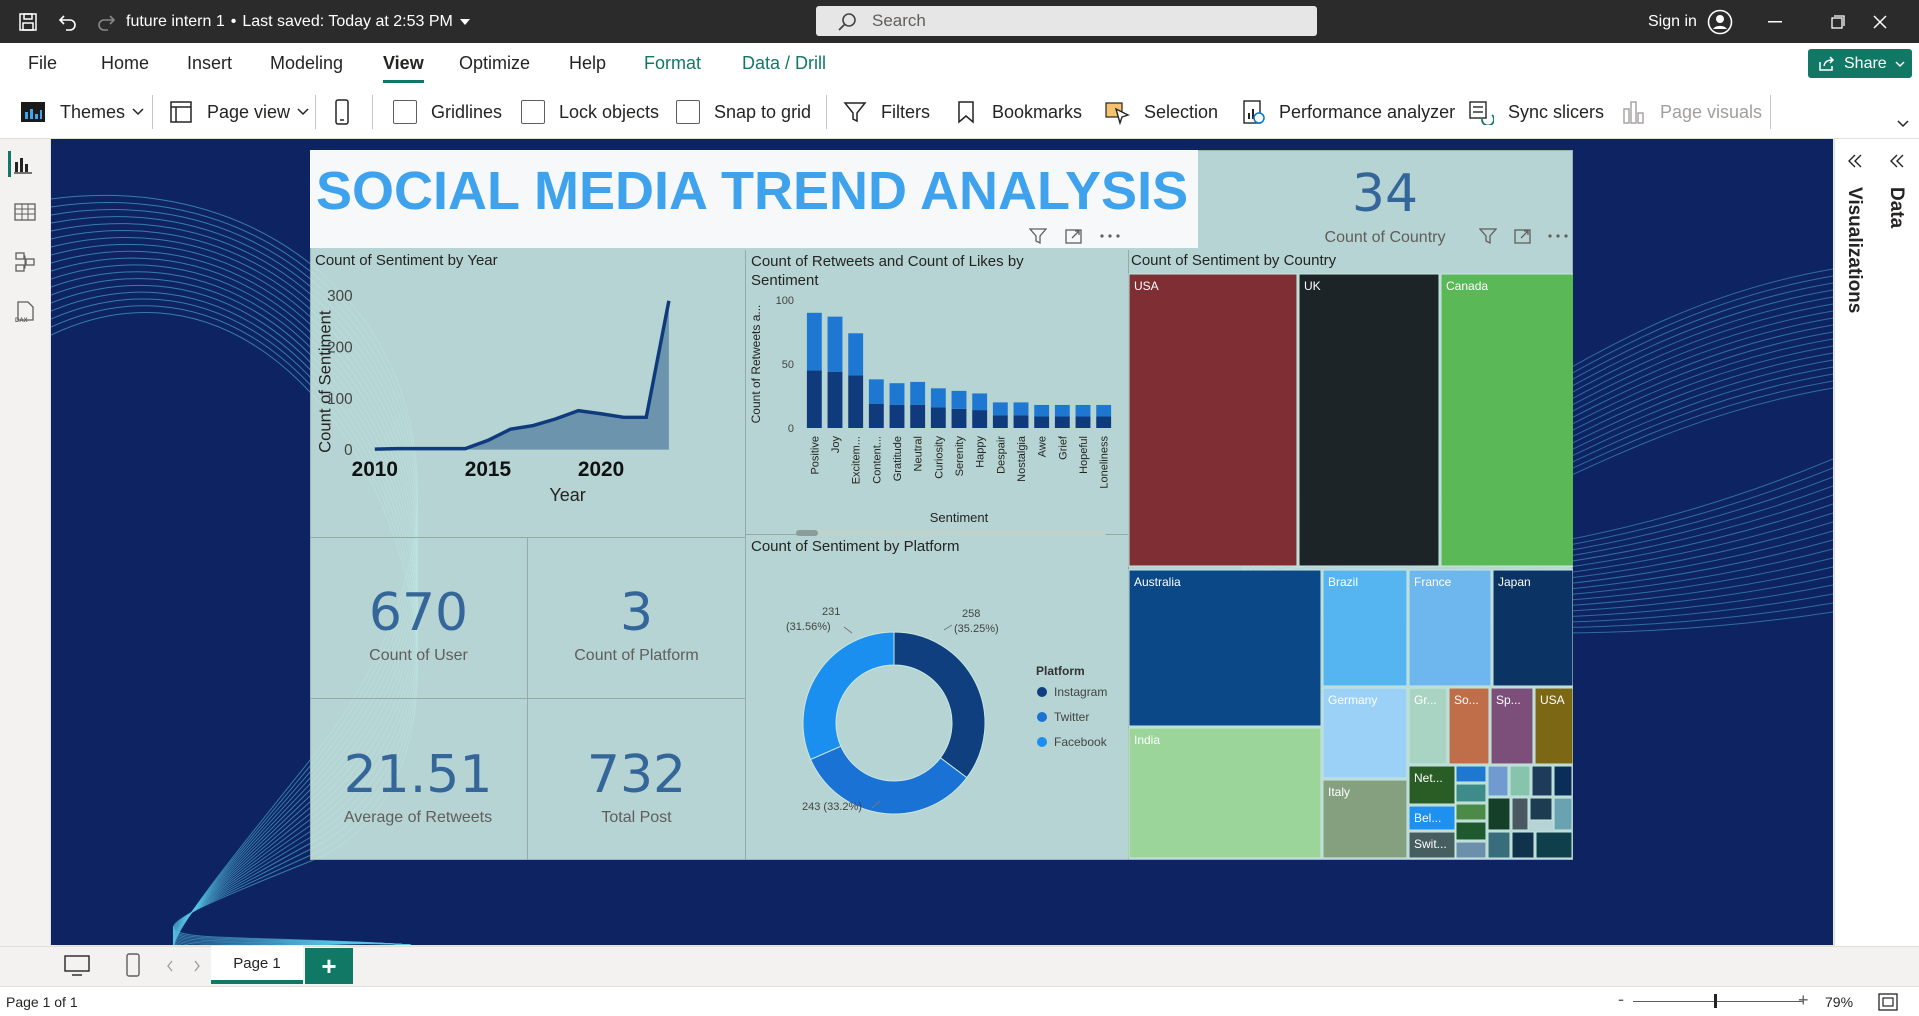 This screenshot has height=1016, width=1919. I want to click on collapse-data-icon, so click(1897, 161).